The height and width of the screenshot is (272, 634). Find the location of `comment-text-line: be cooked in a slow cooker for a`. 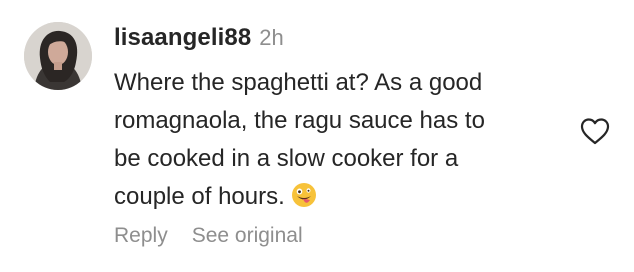

comment-text-line: be cooked in a slow cooker for a is located at coordinates (286, 158).